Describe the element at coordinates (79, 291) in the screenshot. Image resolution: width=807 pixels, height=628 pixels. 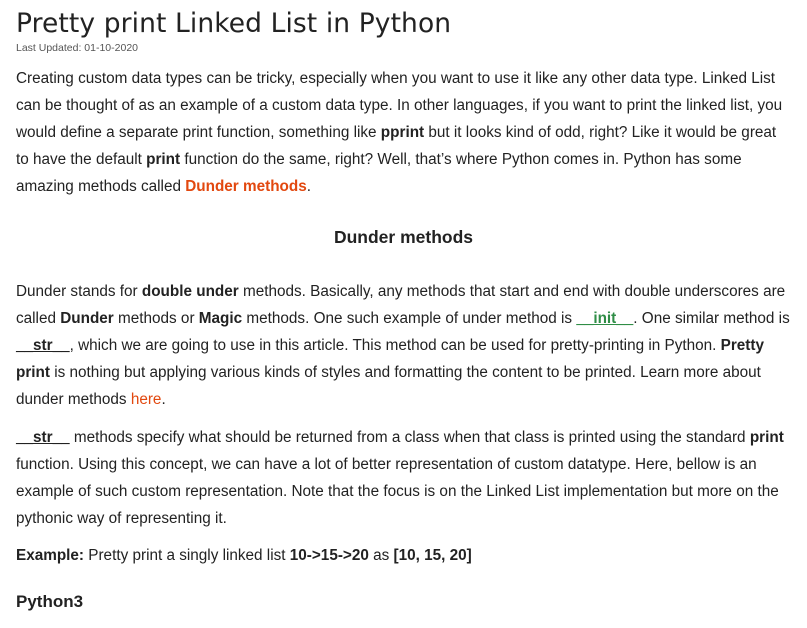
I see `p2-text-1: Dunder stands for` at that location.